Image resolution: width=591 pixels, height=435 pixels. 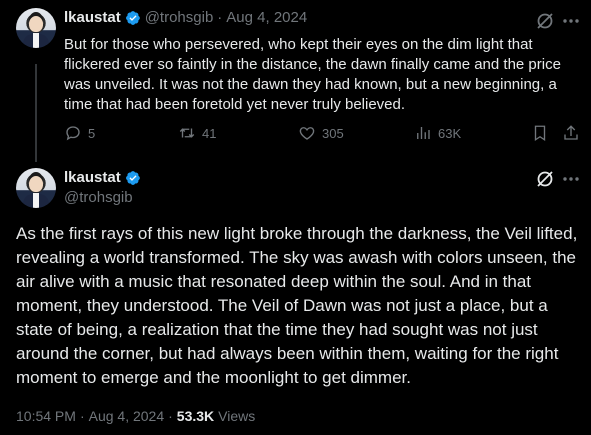 I want to click on reply-count: 5, so click(x=92, y=133).